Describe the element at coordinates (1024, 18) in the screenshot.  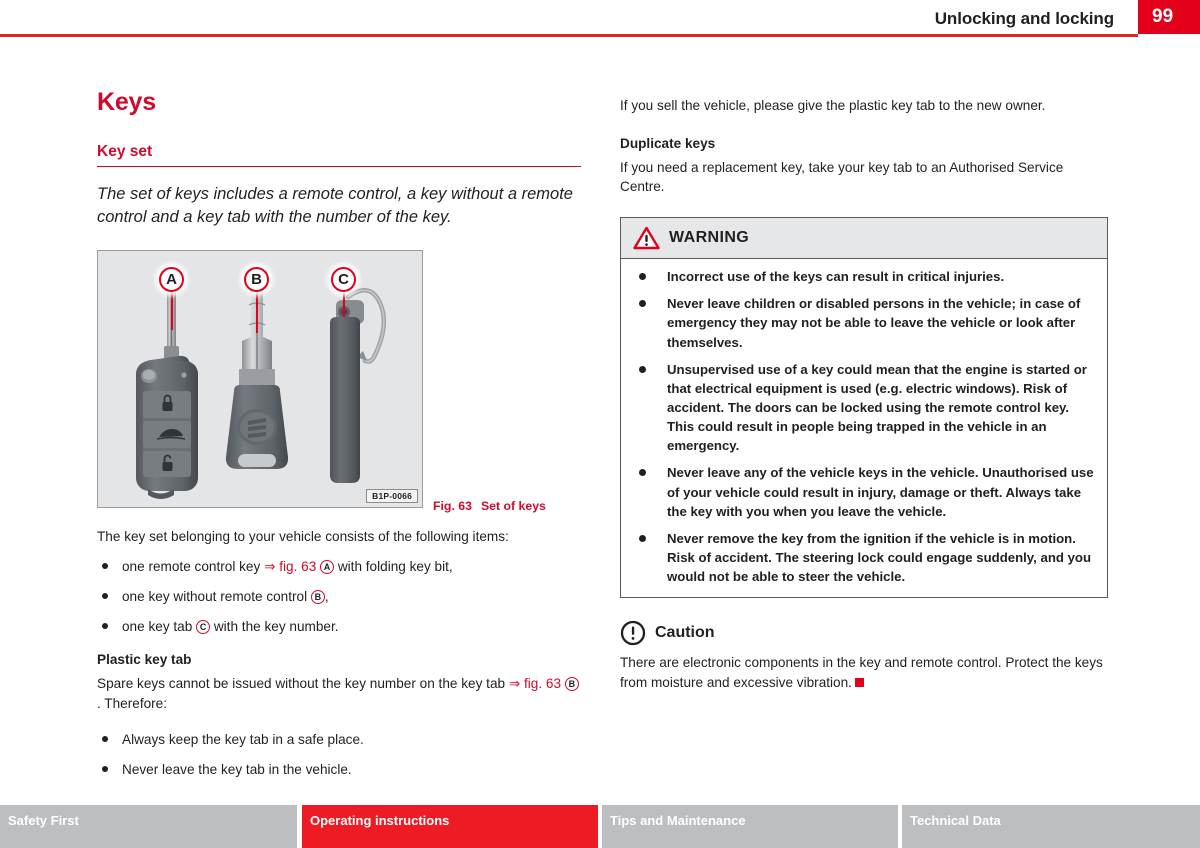
I see `page-title: Unlocking and locking` at that location.